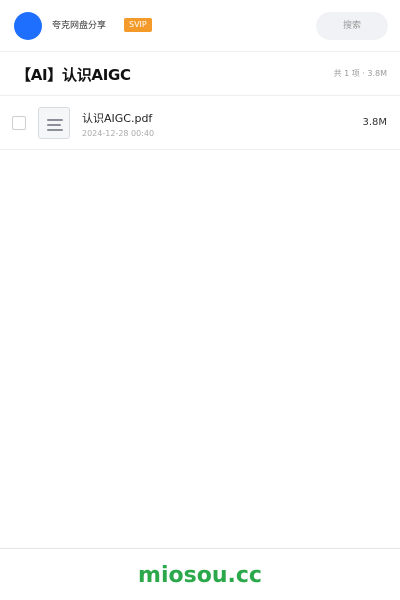  What do you see at coordinates (138, 25) in the screenshot?
I see `svip-badge: SVIP` at bounding box center [138, 25].